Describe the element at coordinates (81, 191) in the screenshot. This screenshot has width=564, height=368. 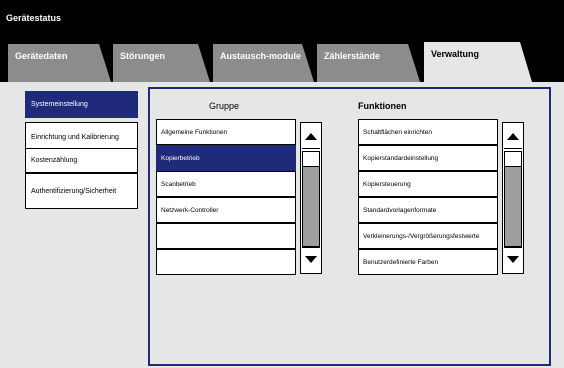
I see `sidebar-item-authentifizierung: Authentifizierung/Sicherheit` at that location.